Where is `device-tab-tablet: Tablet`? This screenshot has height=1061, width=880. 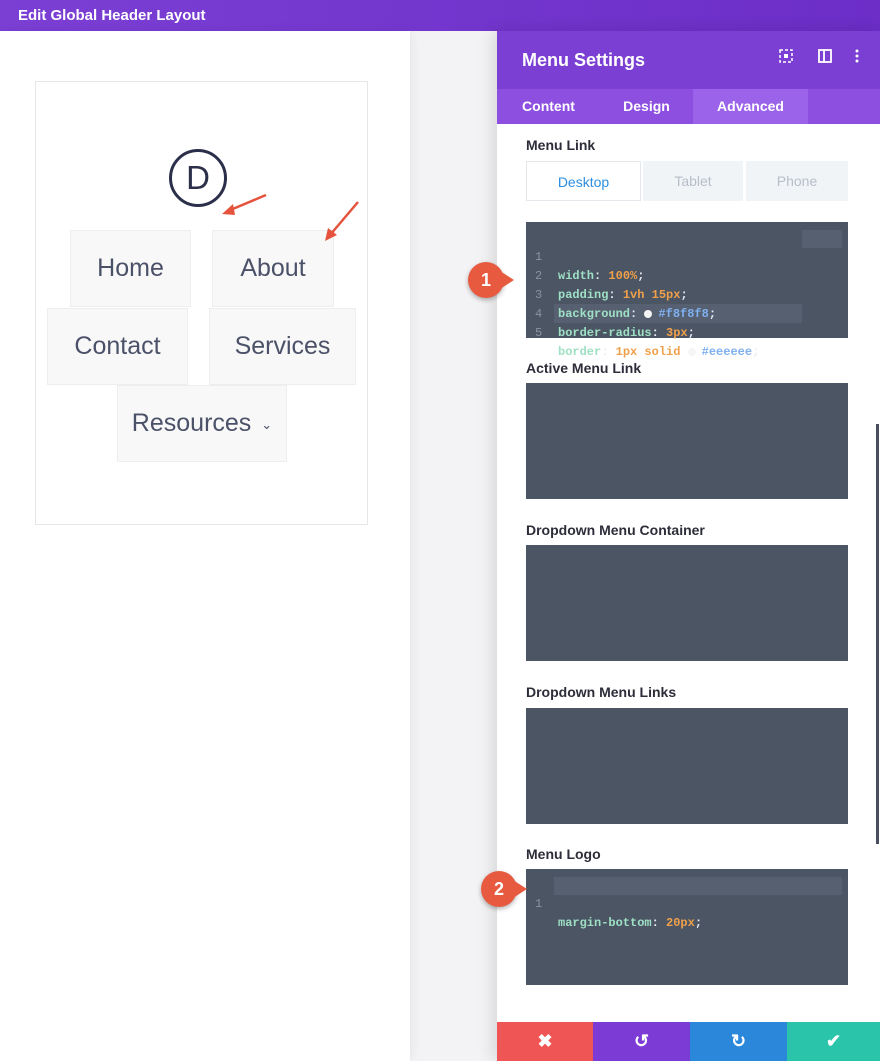
device-tab-tablet: Tablet is located at coordinates (693, 181).